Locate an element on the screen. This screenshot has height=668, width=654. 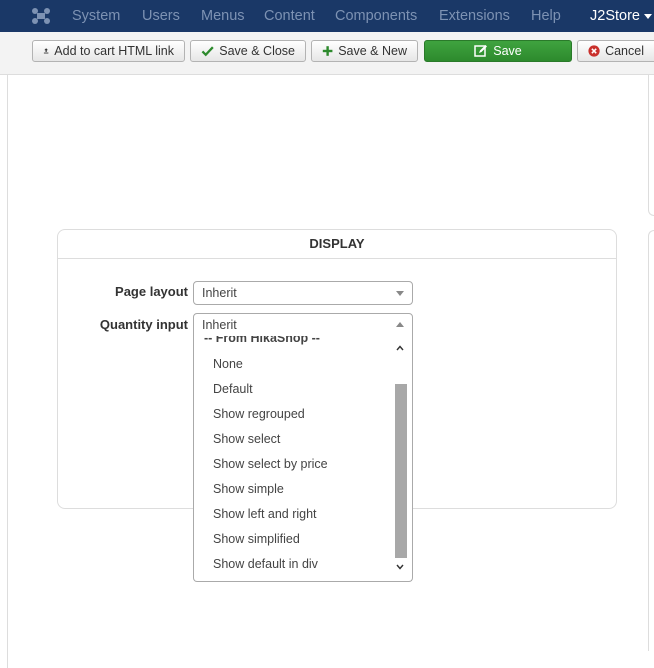
page-layout-select: Inherit is located at coordinates (303, 293).